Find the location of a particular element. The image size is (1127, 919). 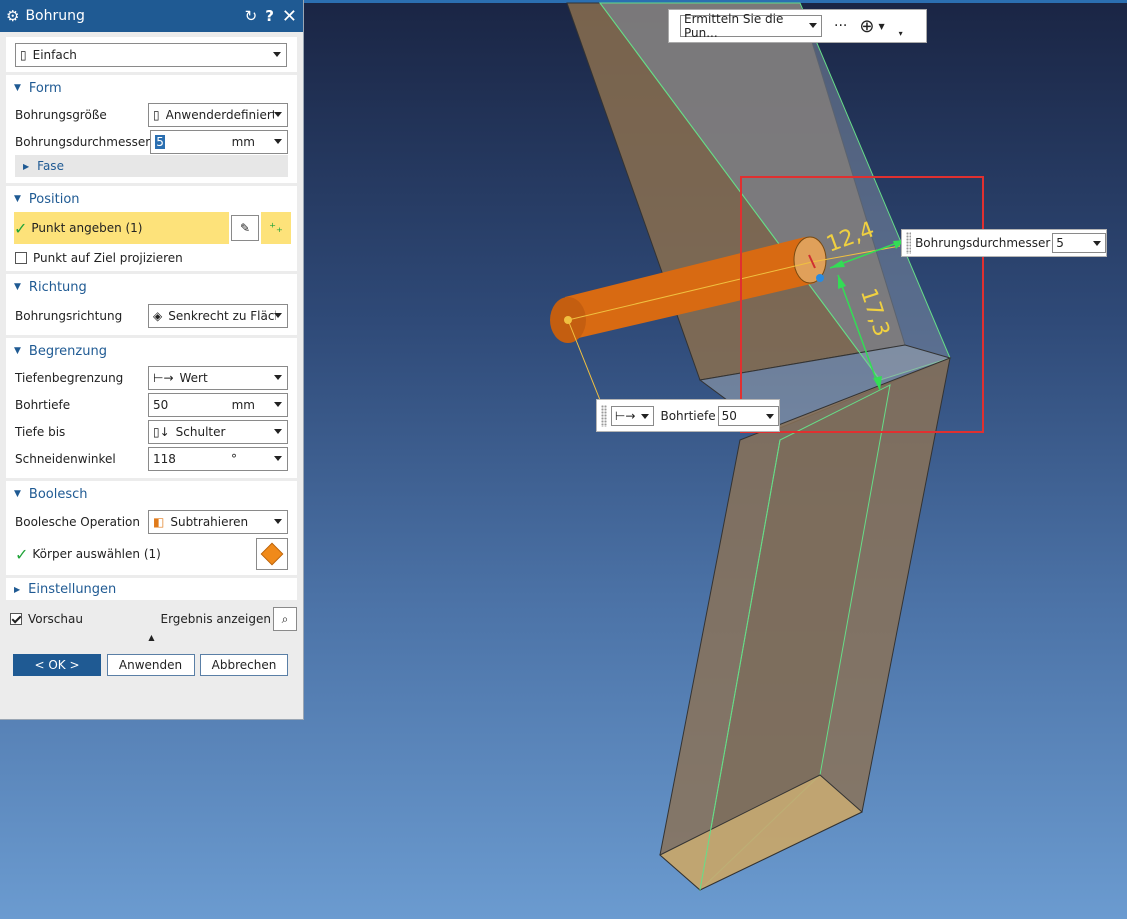

select-body-button is located at coordinates (272, 554).